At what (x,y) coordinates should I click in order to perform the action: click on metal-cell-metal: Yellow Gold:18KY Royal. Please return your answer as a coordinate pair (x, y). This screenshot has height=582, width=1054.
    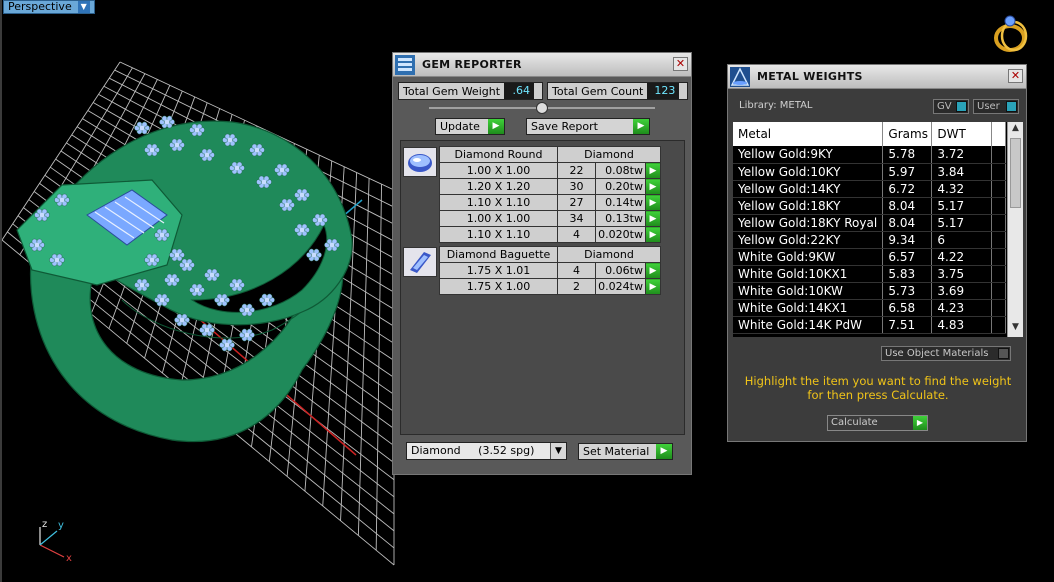
    Looking at the image, I should click on (808, 223).